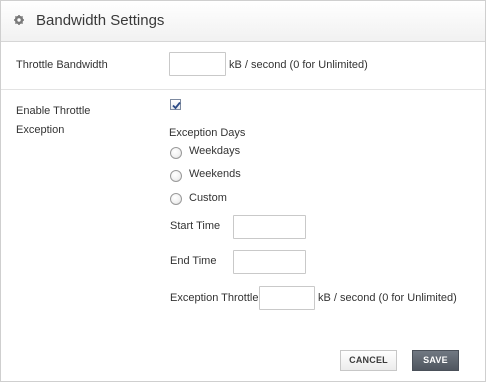 Image resolution: width=486 pixels, height=382 pixels. What do you see at coordinates (193, 261) in the screenshot?
I see `end-time-label: End Time` at bounding box center [193, 261].